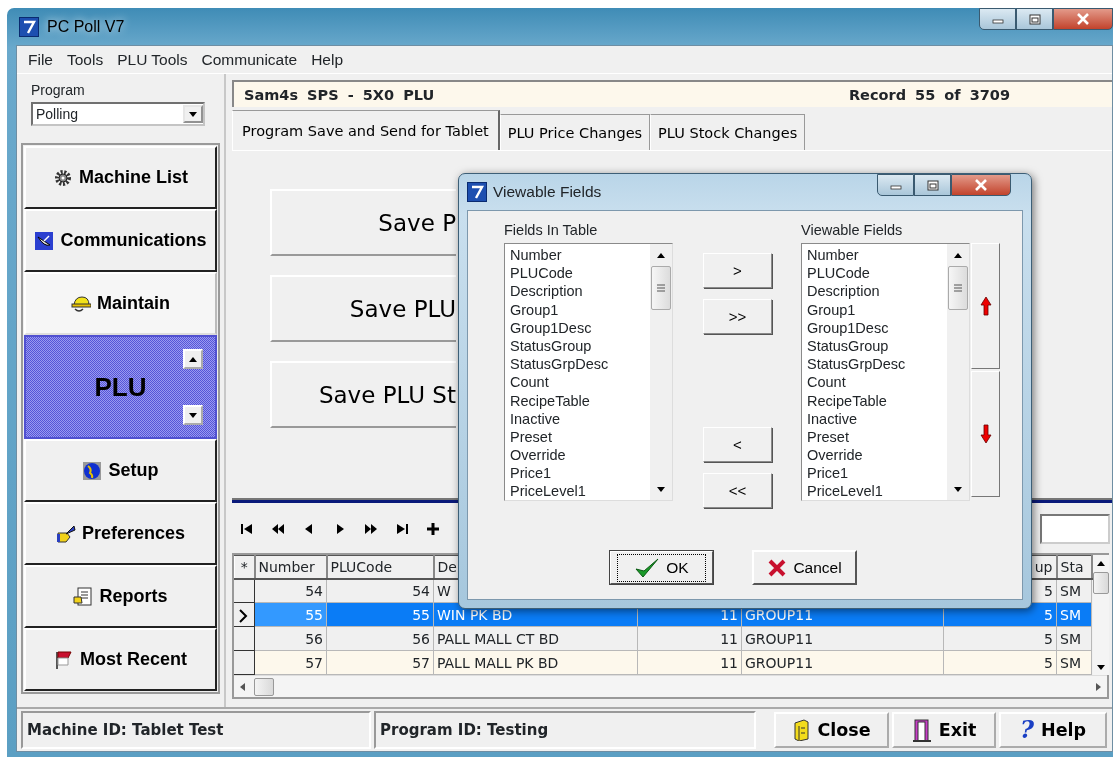  What do you see at coordinates (120, 240) in the screenshot?
I see `sidebar-item: Communications` at bounding box center [120, 240].